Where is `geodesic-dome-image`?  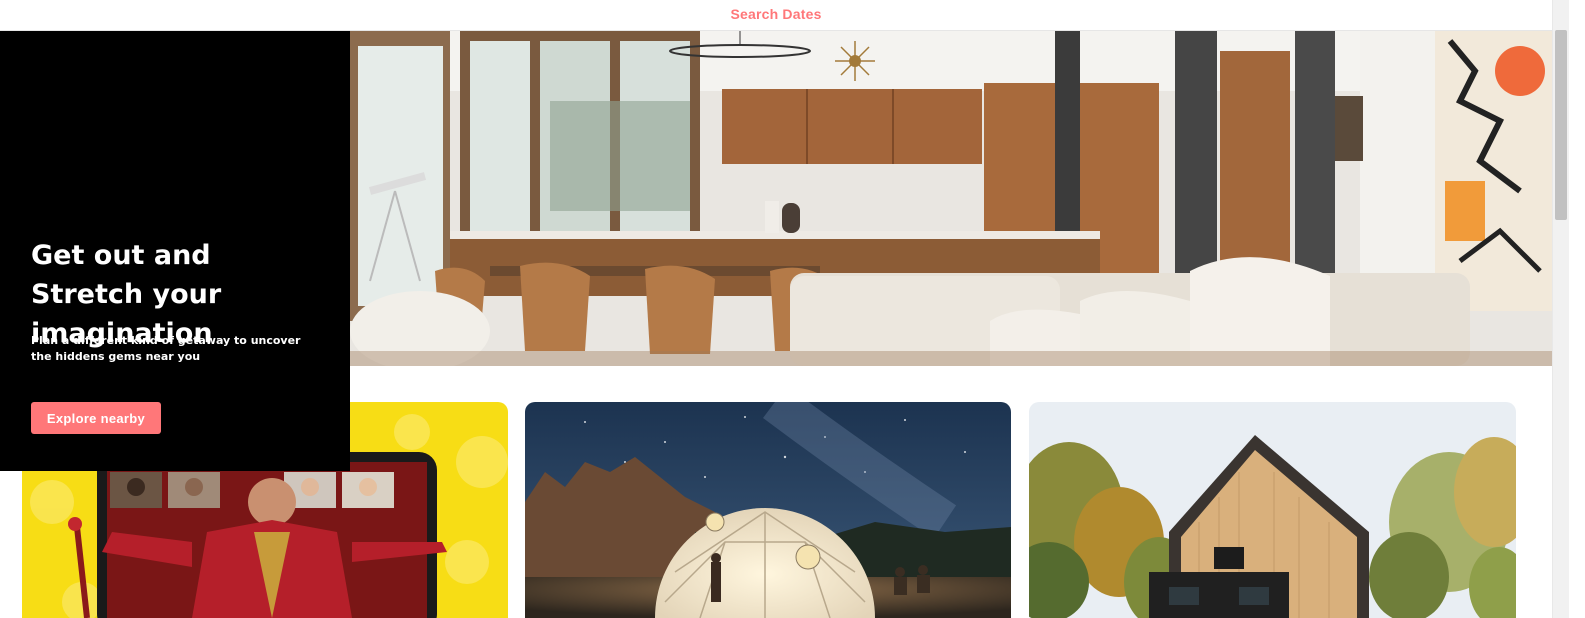
geodesic-dome-image is located at coordinates (768, 510).